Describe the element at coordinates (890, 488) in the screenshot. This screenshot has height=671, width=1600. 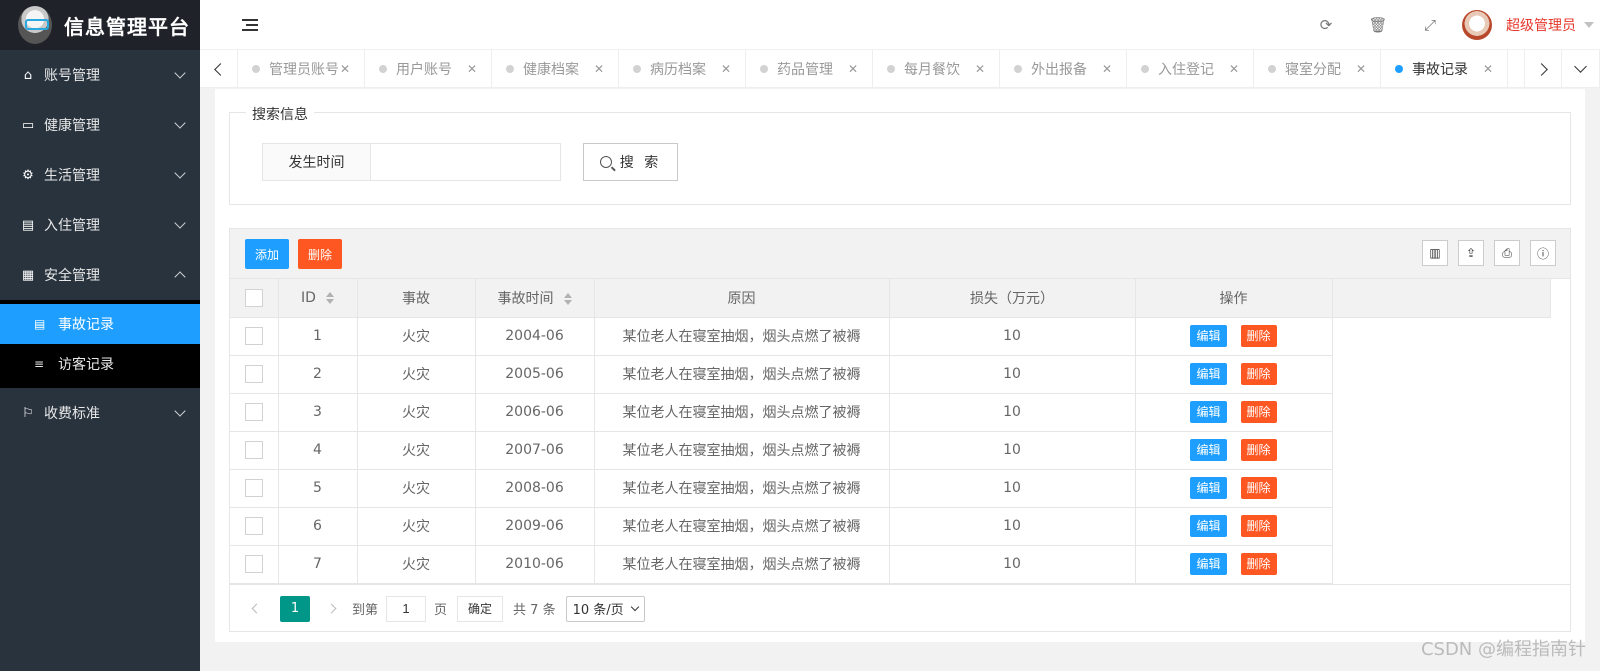
I see `table-row: 5 火灾 2008-06 某位老人在寝室抽烟，烟头点燃了被褥 10 编辑 删除` at that location.